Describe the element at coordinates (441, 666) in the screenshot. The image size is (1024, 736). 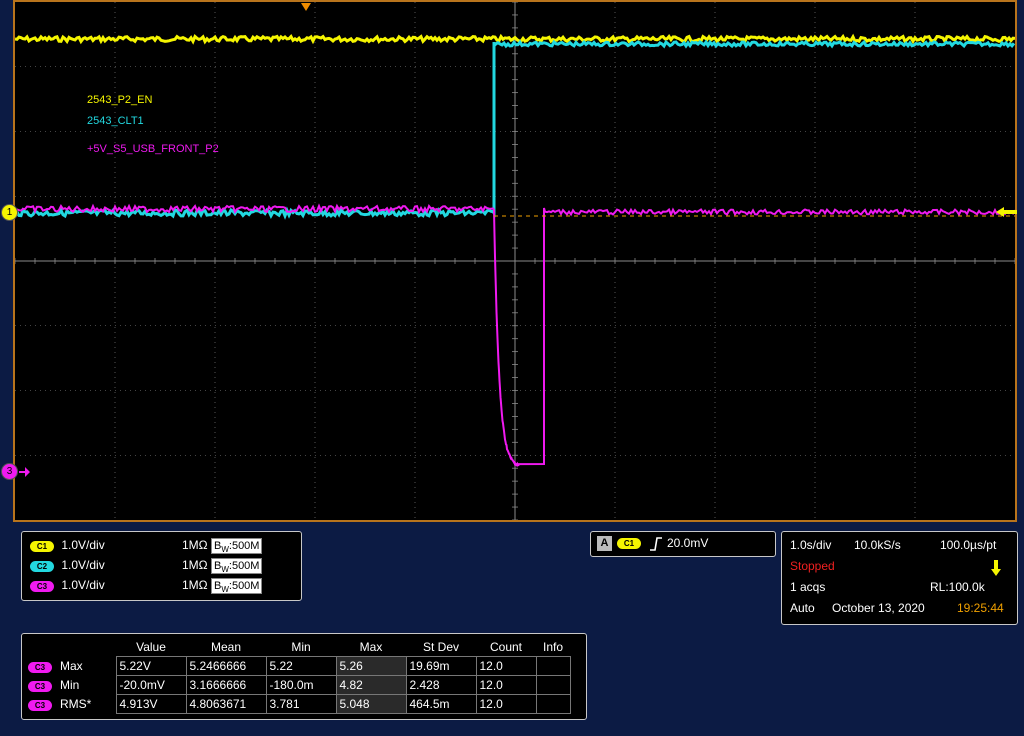
I see `measurement-cell: 19.69m` at that location.